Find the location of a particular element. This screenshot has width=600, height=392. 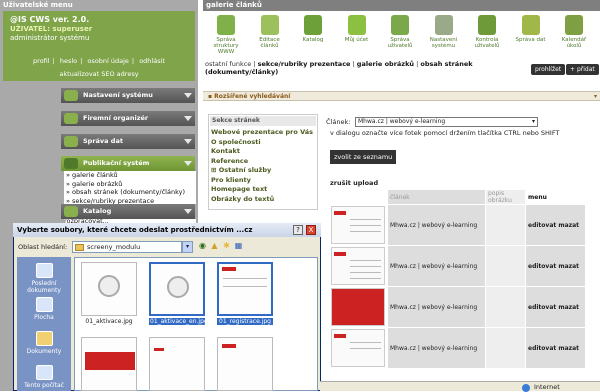

up-folder-icon: ▲ is located at coordinates (214, 246).